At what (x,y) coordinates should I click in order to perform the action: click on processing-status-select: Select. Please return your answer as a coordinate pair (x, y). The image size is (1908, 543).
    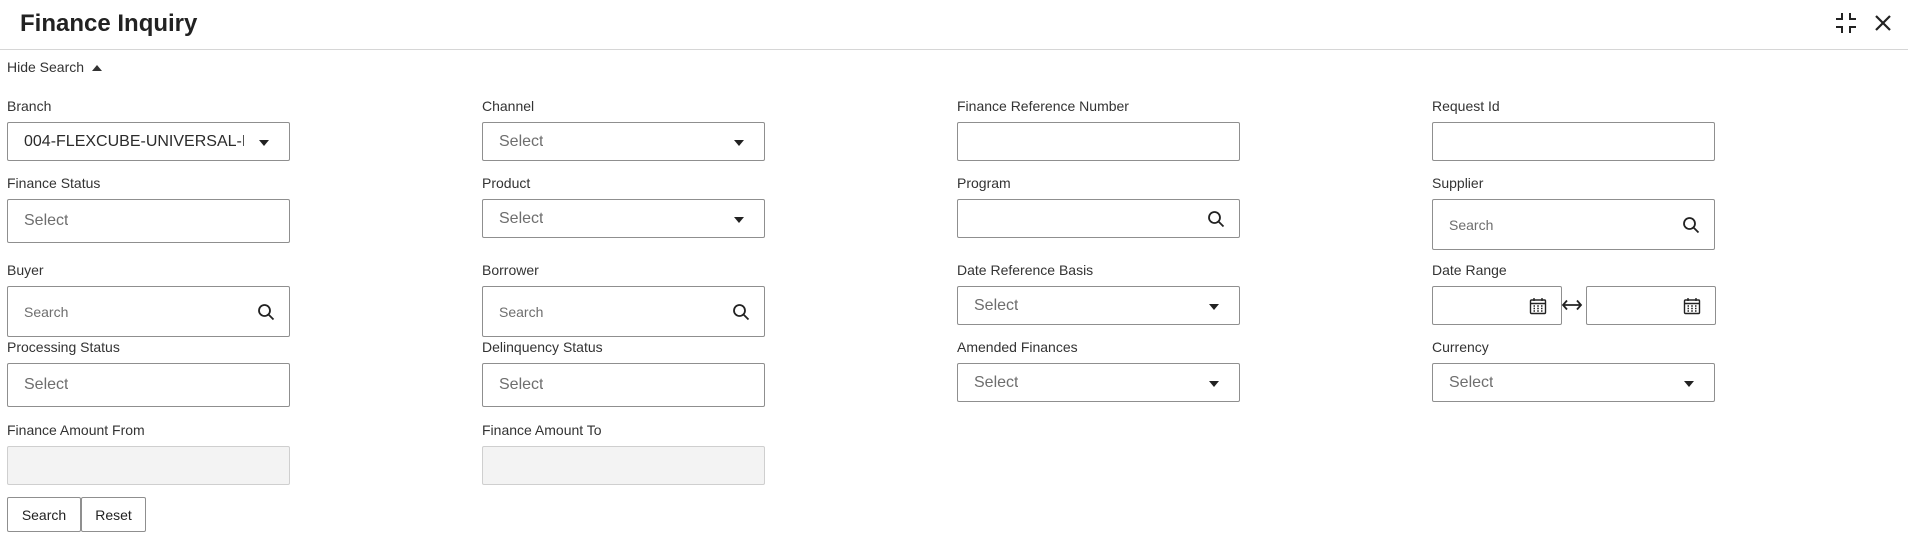
    Looking at the image, I should click on (148, 385).